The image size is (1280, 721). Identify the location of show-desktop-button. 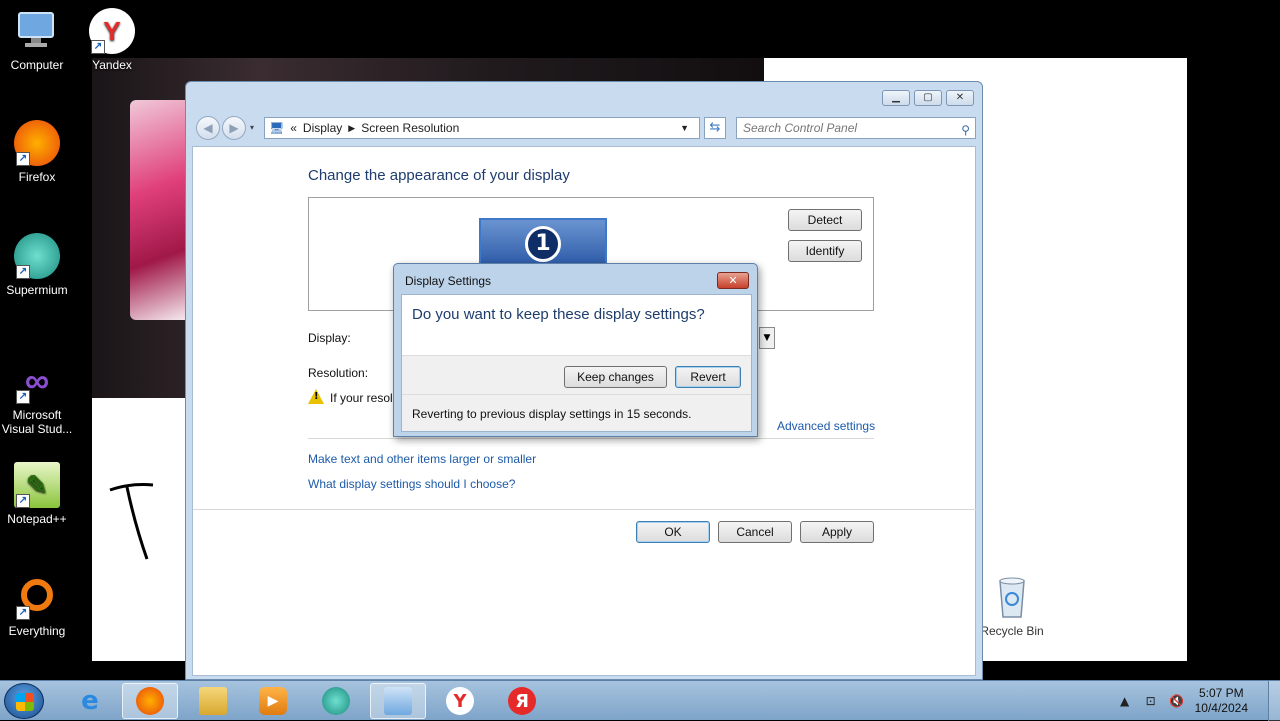
(1274, 701).